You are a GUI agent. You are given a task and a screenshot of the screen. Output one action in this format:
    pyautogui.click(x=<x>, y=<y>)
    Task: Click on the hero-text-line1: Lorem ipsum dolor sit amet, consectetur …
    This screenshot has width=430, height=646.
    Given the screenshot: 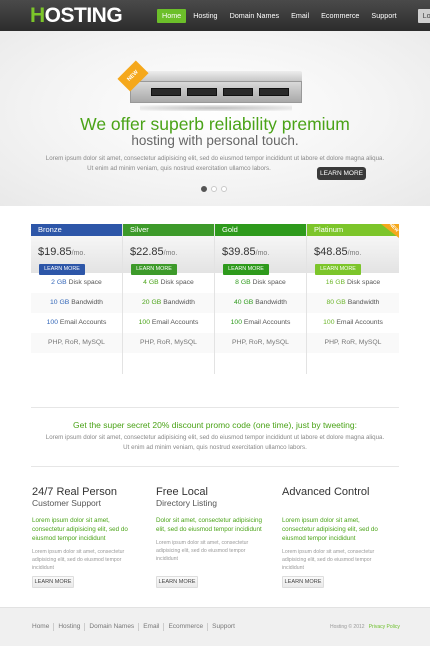 What is the action you would take?
    pyautogui.click(x=215, y=158)
    